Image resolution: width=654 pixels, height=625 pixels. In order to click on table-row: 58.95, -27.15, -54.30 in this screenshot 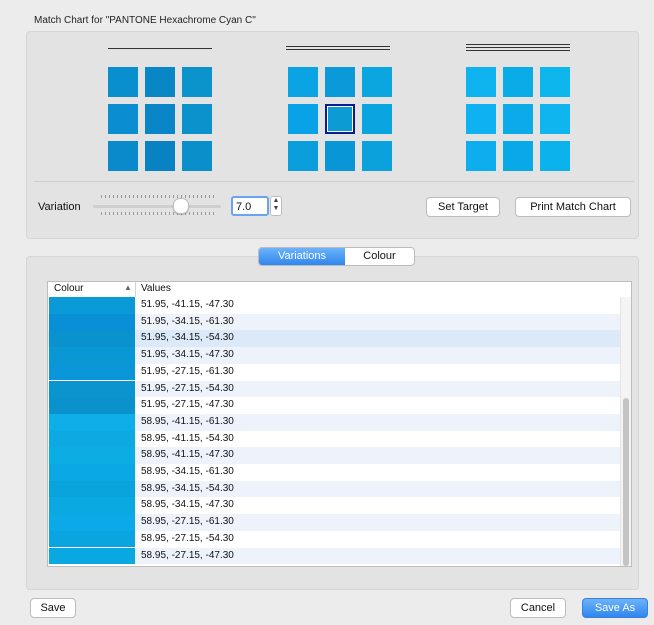, I will do `click(334, 539)`.